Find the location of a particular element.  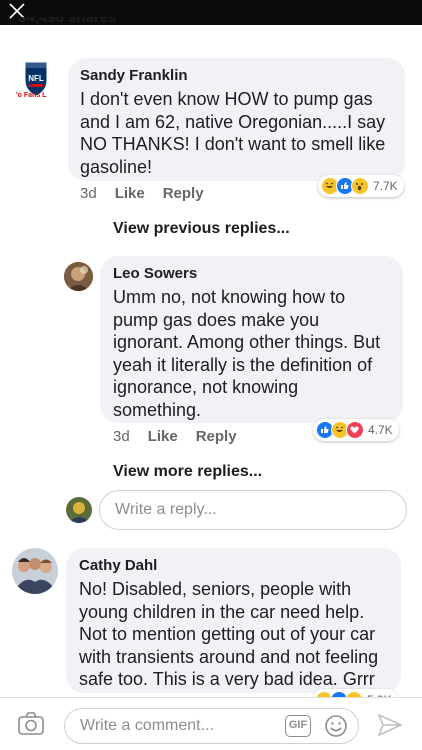

current-user-avatar is located at coordinates (79, 510).